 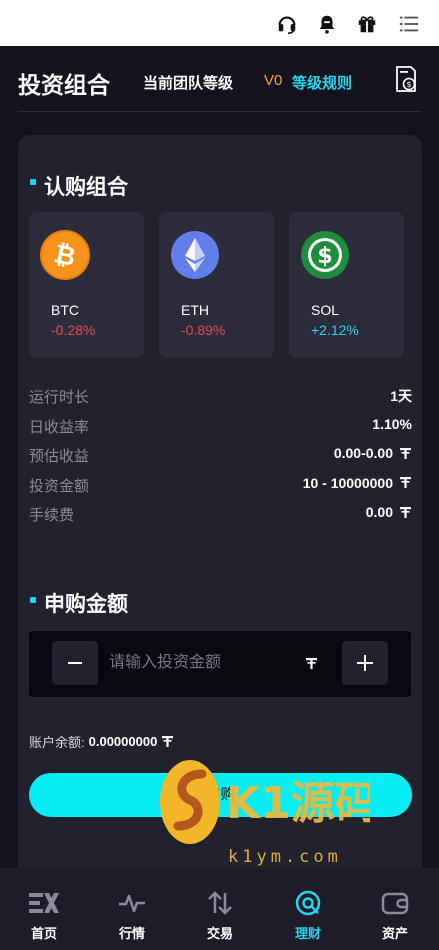 I want to click on bitcoin-icon: ₿, so click(x=65, y=255).